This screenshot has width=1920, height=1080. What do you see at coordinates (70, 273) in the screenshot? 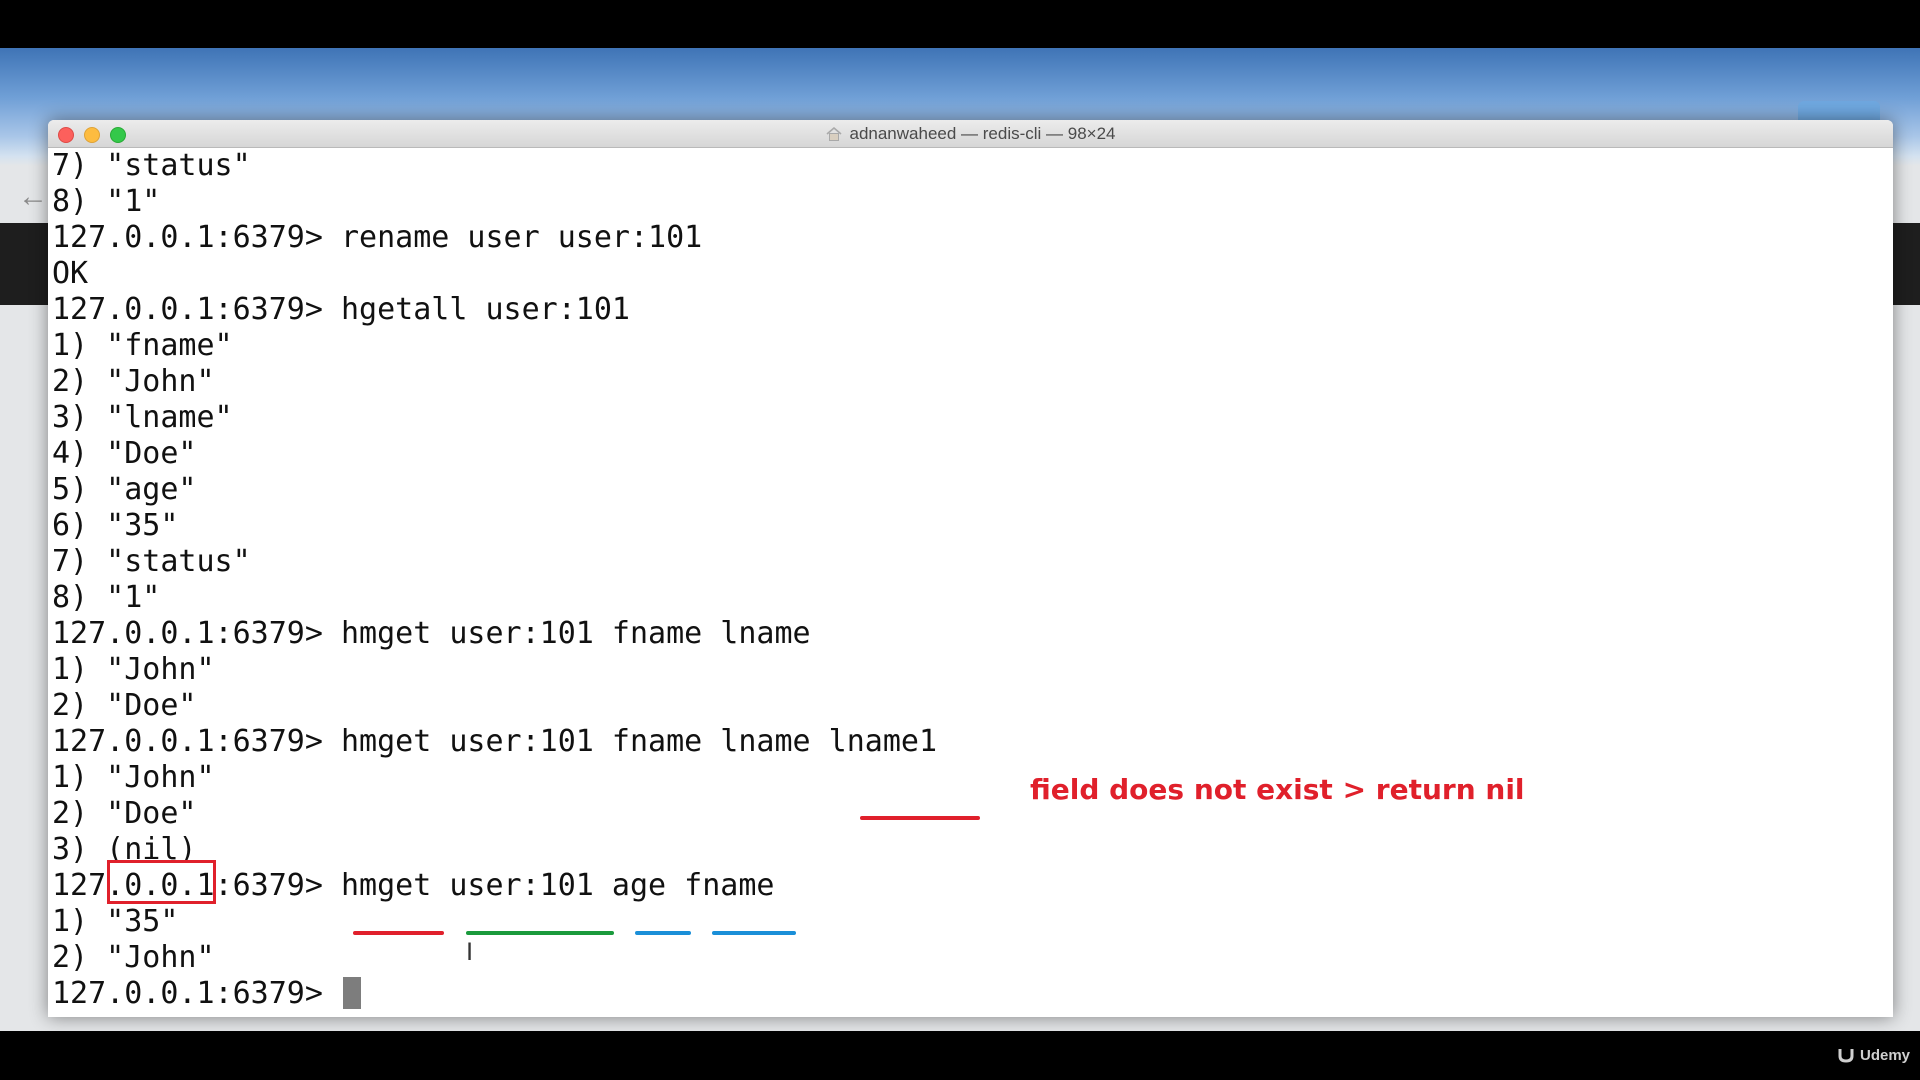
I see `terminal-line: OK` at bounding box center [70, 273].